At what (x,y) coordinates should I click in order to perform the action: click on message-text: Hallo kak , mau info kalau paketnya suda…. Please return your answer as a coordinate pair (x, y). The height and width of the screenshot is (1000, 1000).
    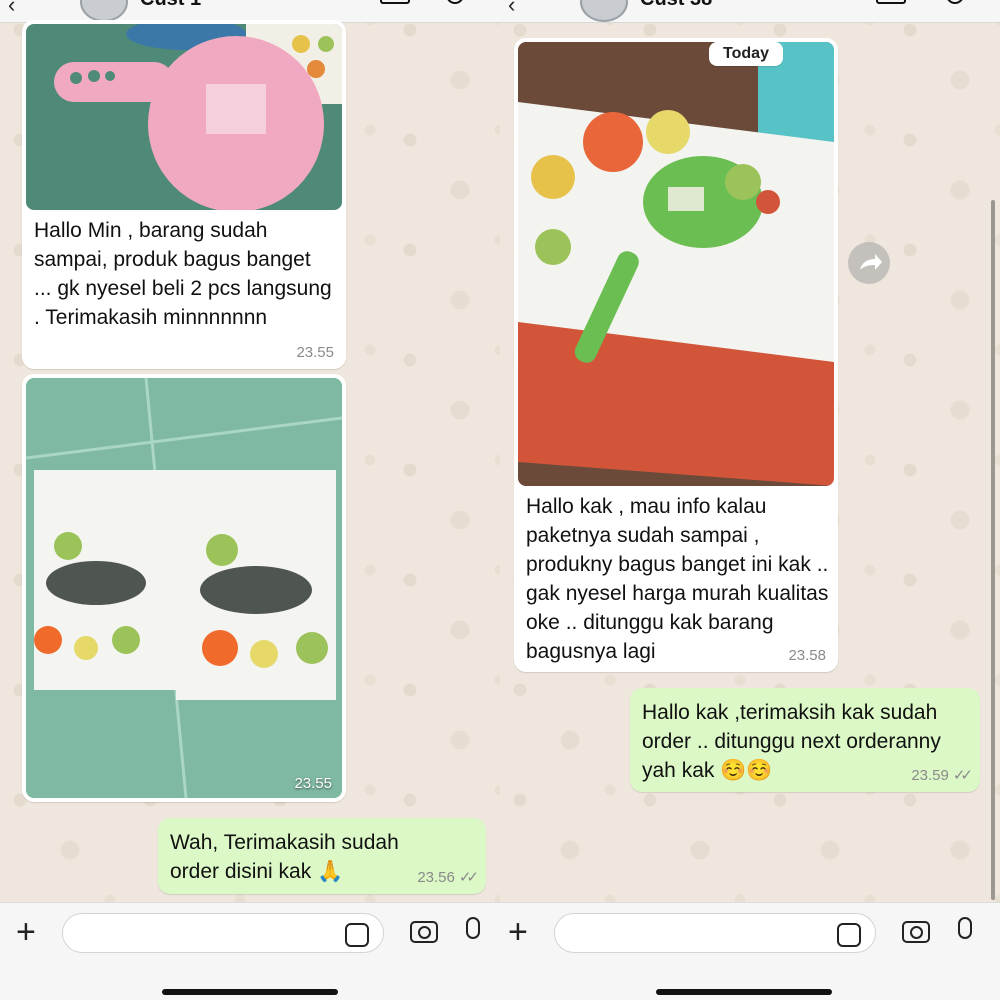
    Looking at the image, I should click on (677, 579).